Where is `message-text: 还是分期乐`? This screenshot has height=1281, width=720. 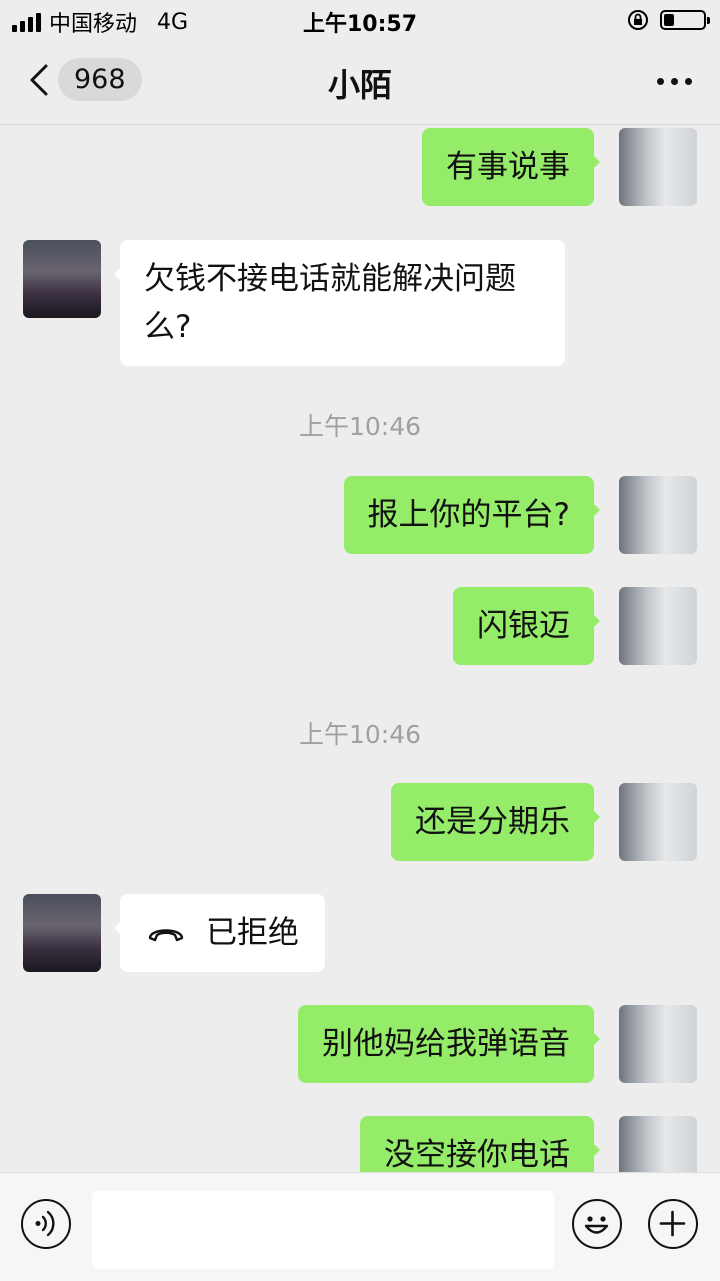
message-text: 还是分期乐 is located at coordinates (492, 822).